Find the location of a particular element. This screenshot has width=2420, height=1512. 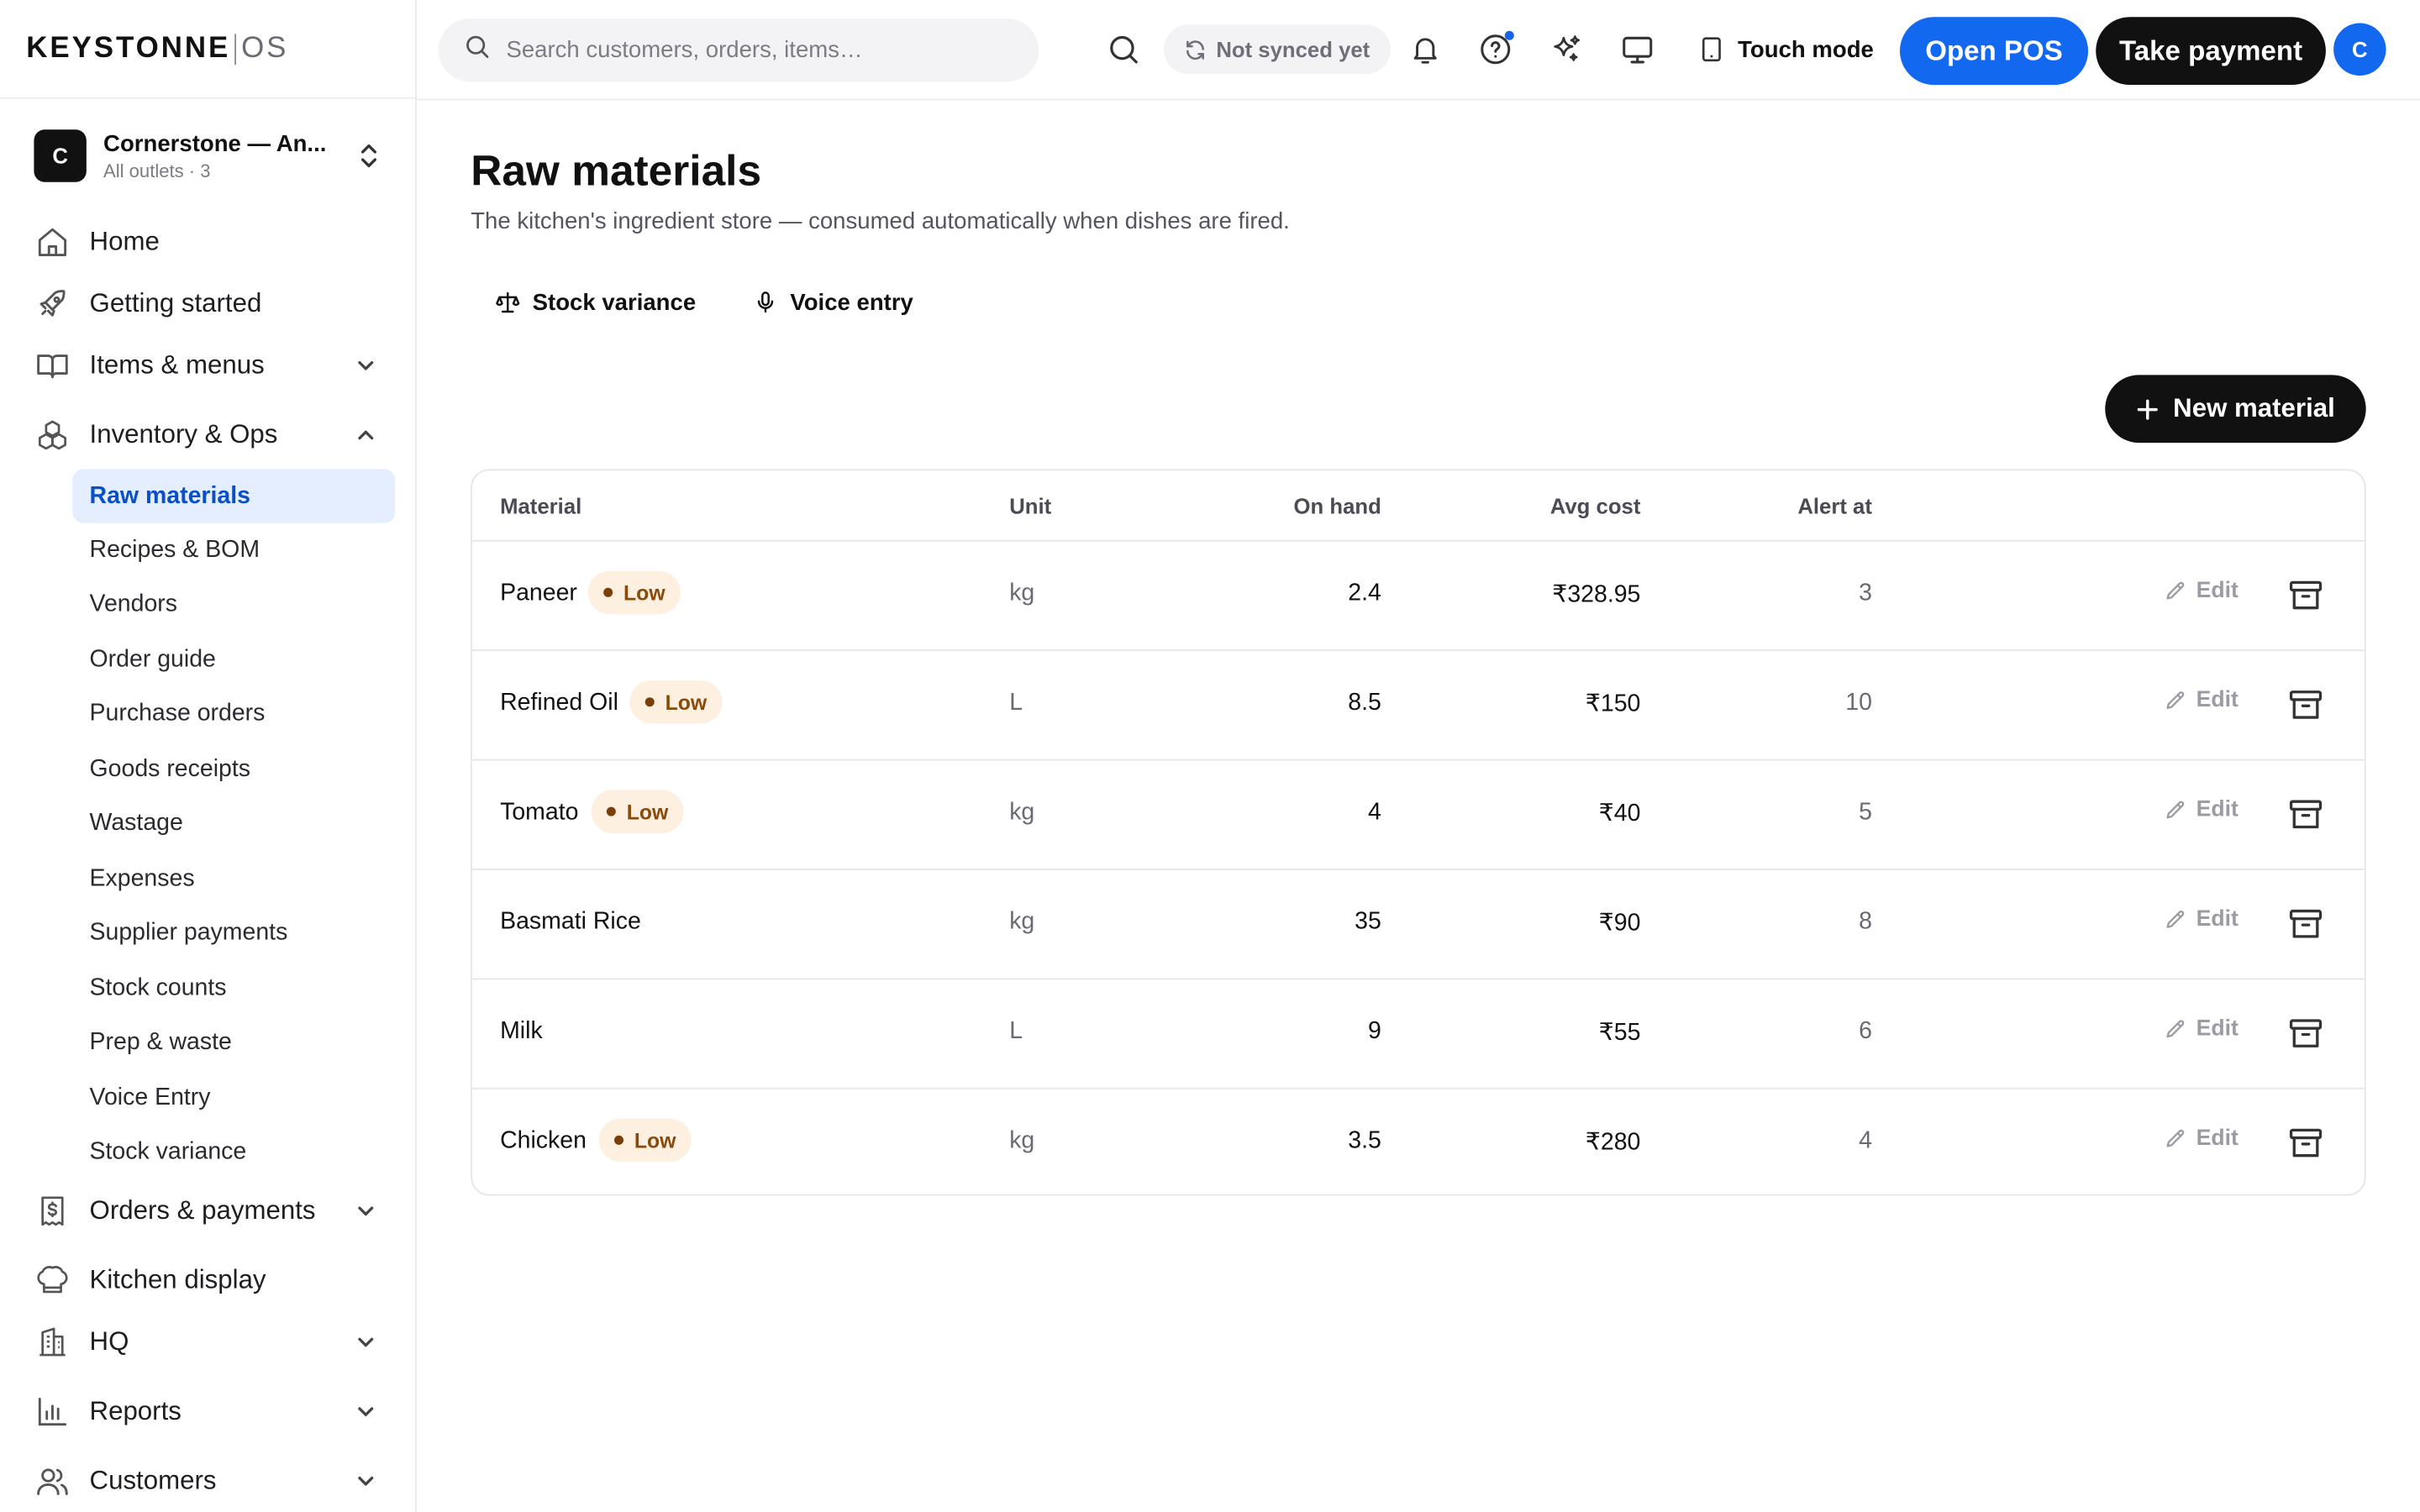

mic-icon is located at coordinates (765, 302).